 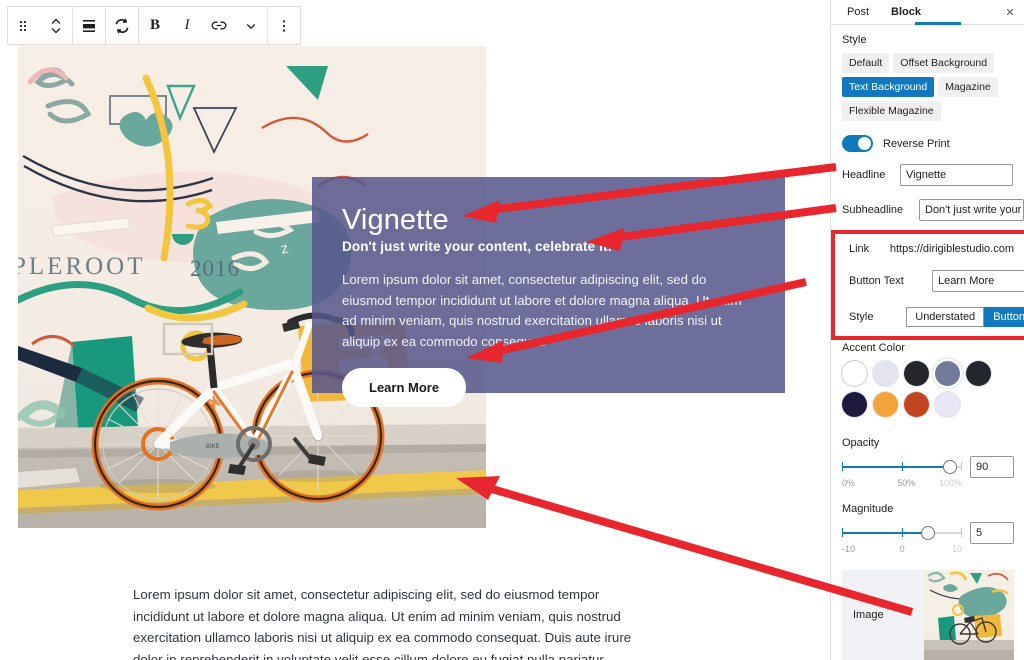 I want to click on magnitude-thumb, so click(x=928, y=533).